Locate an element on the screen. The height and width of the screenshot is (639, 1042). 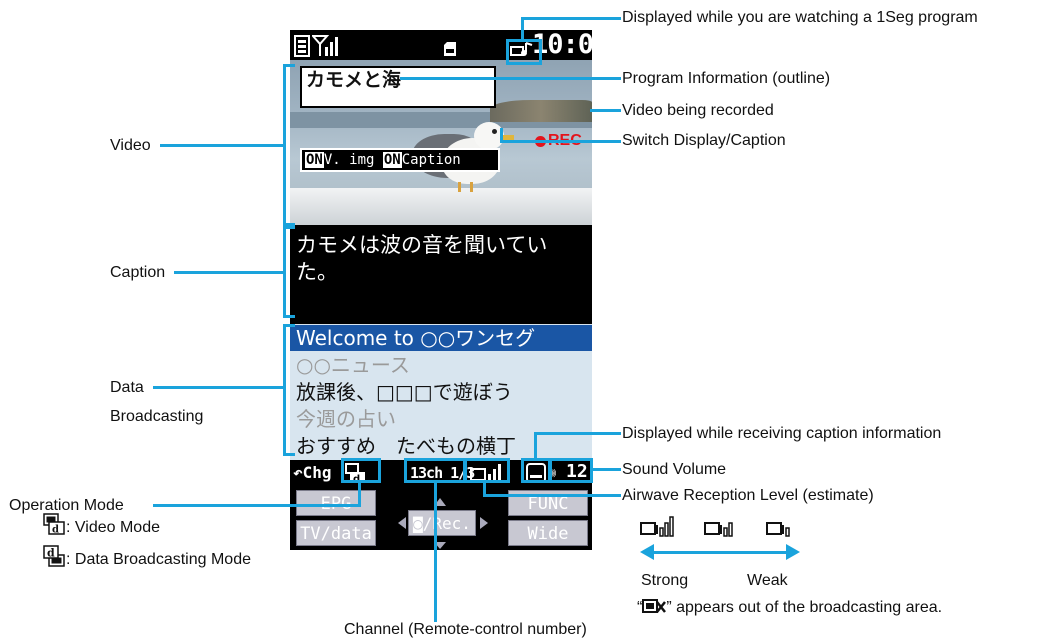
program-title: カモメと海 is located at coordinates (354, 80).